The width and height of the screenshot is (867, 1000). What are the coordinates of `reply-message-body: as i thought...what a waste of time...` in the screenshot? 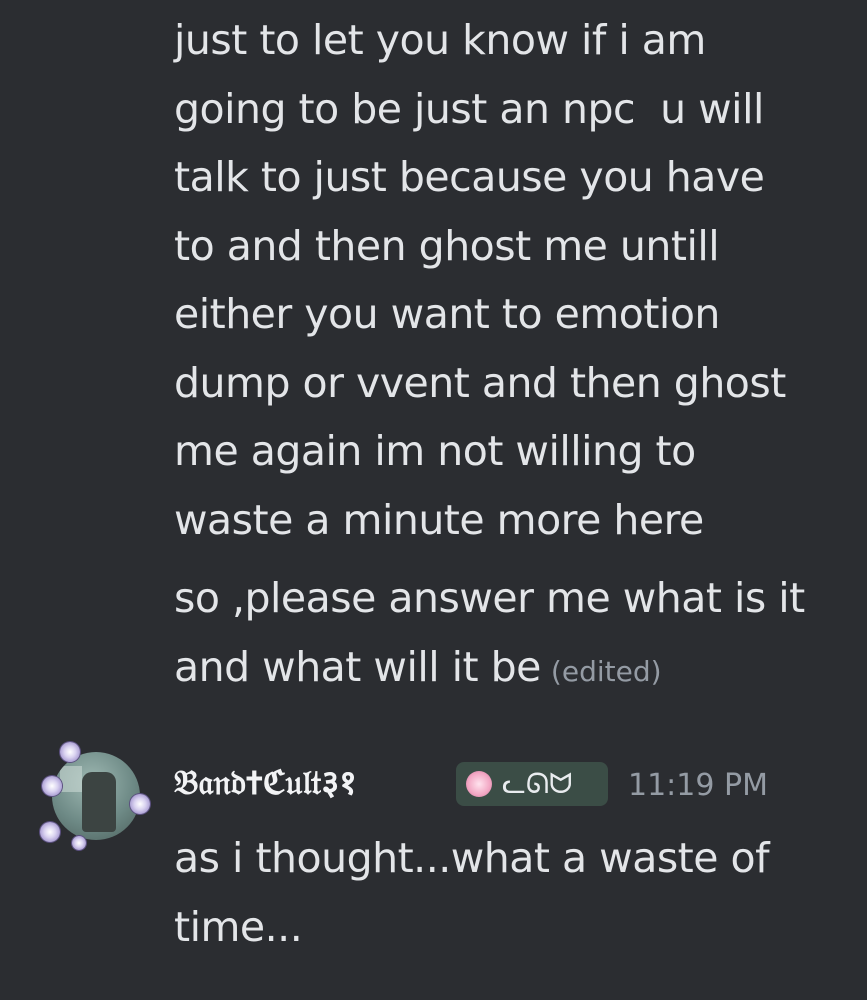 It's located at (472, 892).